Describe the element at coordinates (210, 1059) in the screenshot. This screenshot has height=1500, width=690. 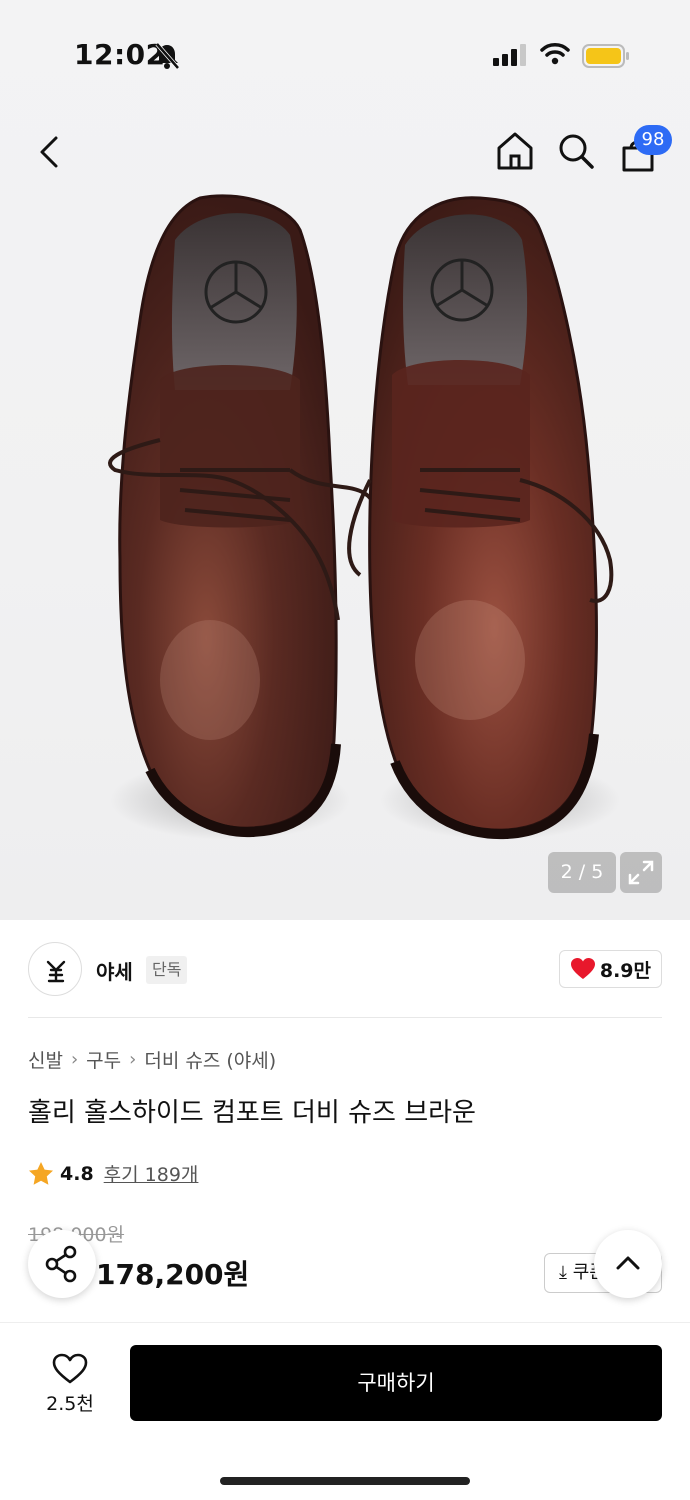
I see `breadcrumb-item: 더비 슈즈 (야세)` at that location.